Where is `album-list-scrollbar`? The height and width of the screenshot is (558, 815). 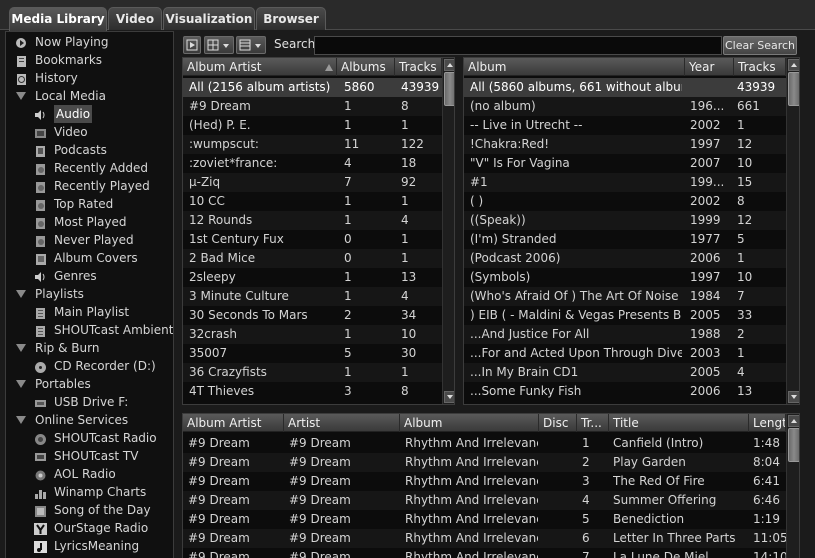 album-list-scrollbar is located at coordinates (792, 231).